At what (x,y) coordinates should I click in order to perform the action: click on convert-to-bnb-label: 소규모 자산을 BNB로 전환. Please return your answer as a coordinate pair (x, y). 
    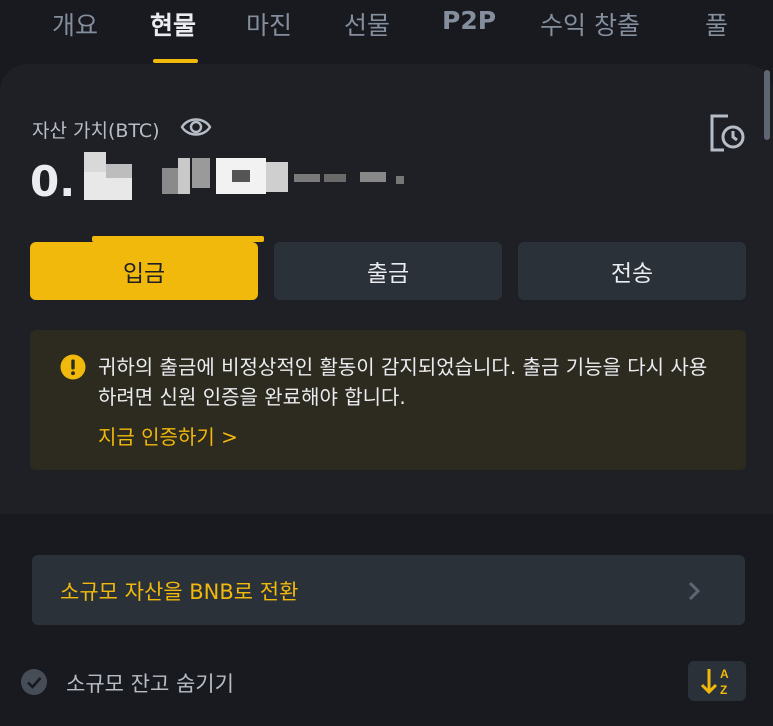
    Looking at the image, I should click on (179, 592).